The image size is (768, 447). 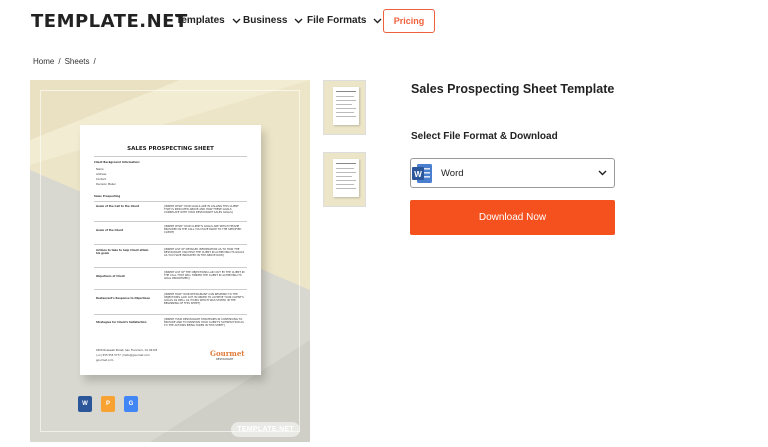 What do you see at coordinates (107, 196) in the screenshot?
I see `section-heading: Sales Prospecting` at bounding box center [107, 196].